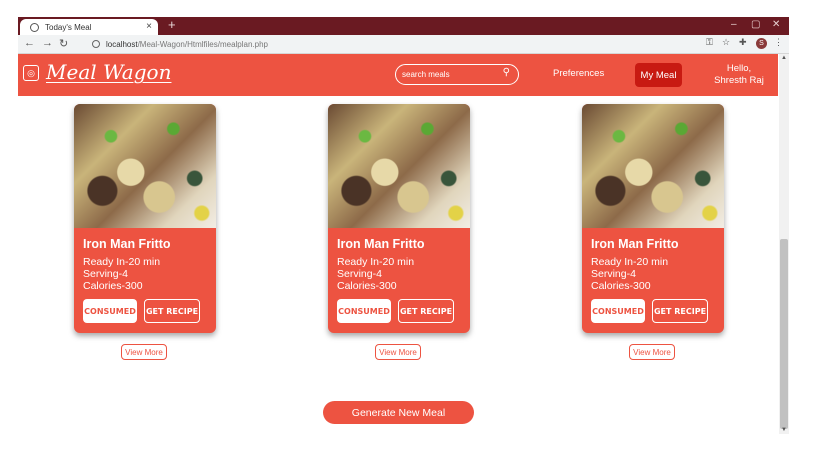 This screenshot has width=827, height=472. I want to click on maximize-icon: ▢, so click(755, 24).